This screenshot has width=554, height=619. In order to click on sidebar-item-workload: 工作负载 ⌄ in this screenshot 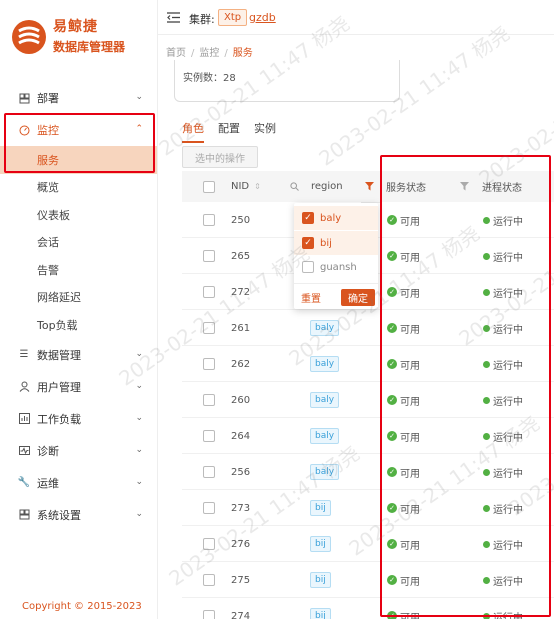, I will do `click(78, 419)`.